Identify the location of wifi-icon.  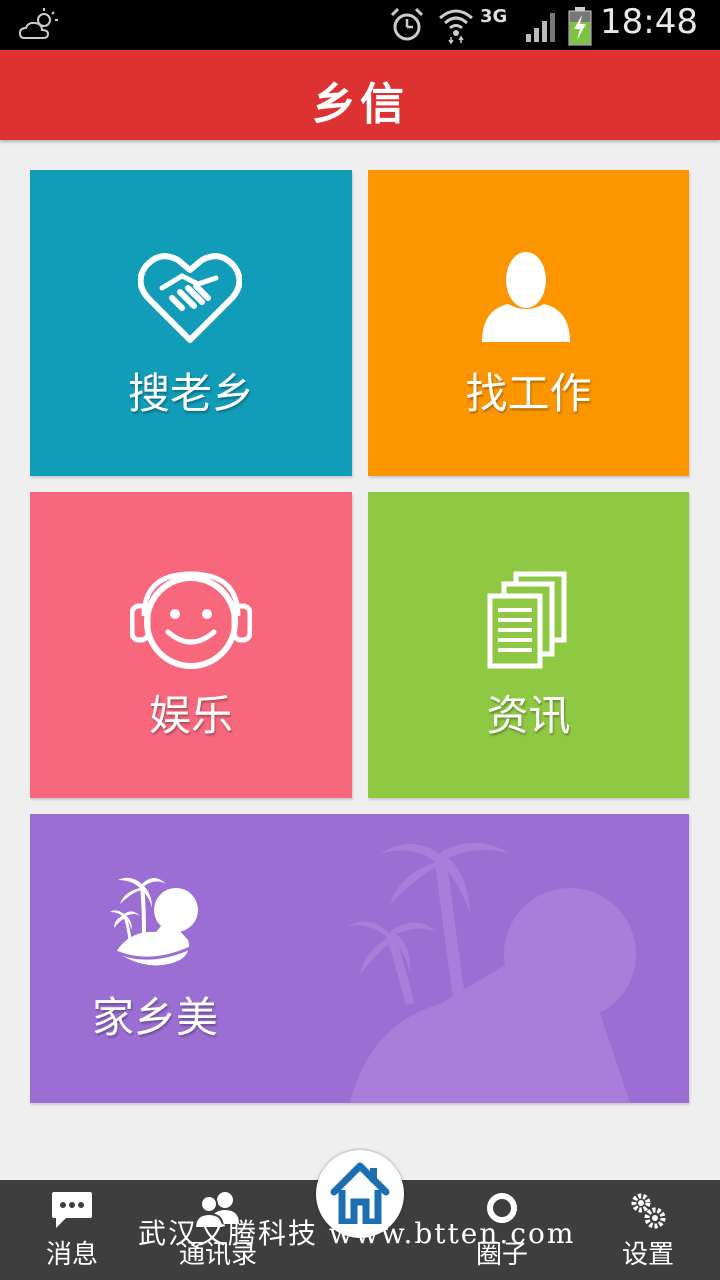
(456, 26).